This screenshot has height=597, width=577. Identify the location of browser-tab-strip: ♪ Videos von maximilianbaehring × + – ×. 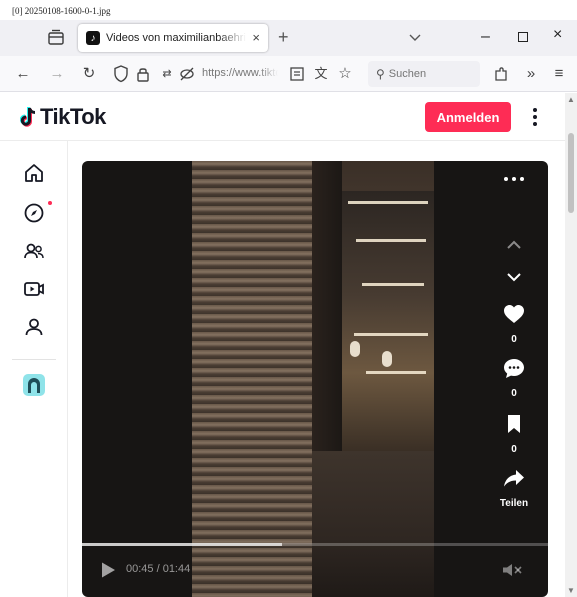
(288, 38).